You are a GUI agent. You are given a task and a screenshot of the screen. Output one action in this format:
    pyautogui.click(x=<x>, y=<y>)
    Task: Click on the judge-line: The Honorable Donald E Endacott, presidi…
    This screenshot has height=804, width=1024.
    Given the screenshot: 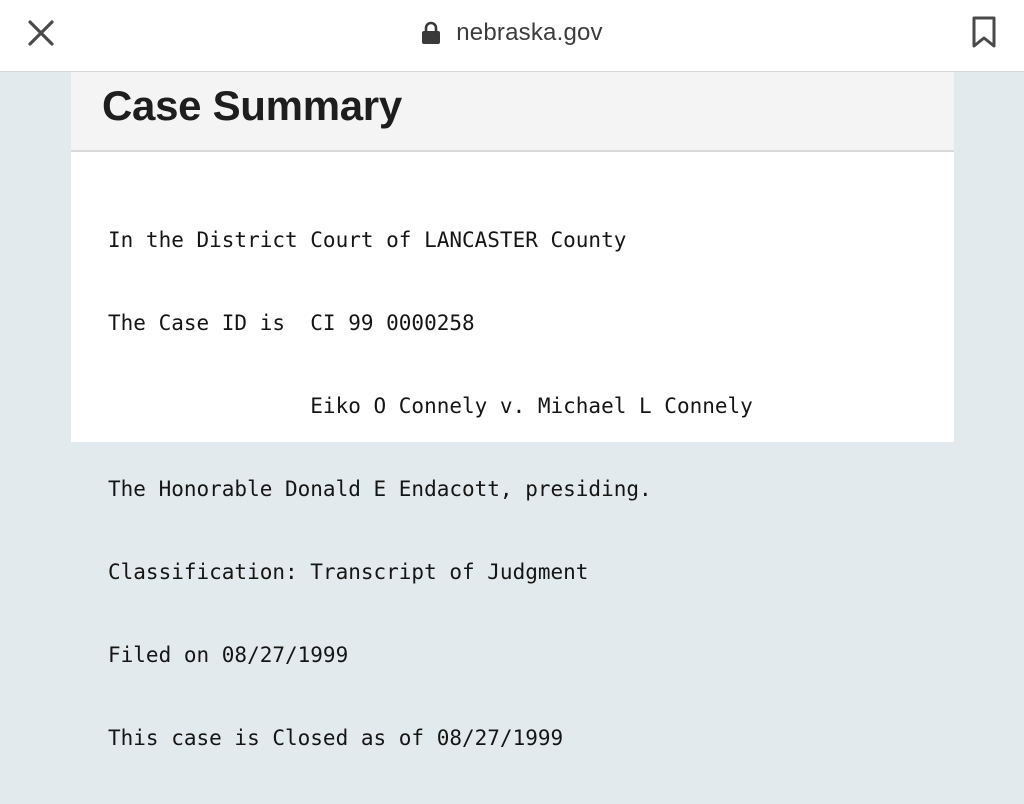 What is the action you would take?
    pyautogui.click(x=380, y=489)
    